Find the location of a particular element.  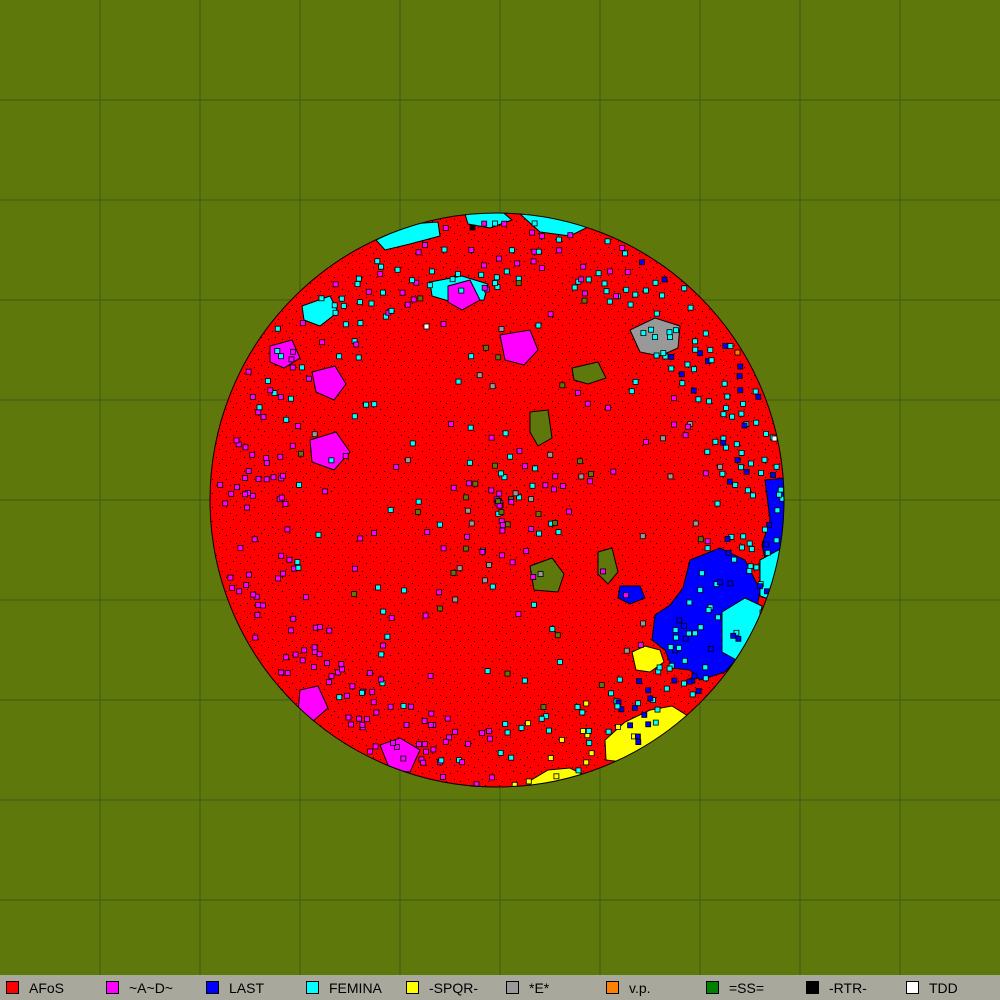

legend-label: -SPQR- is located at coordinates (453, 987).